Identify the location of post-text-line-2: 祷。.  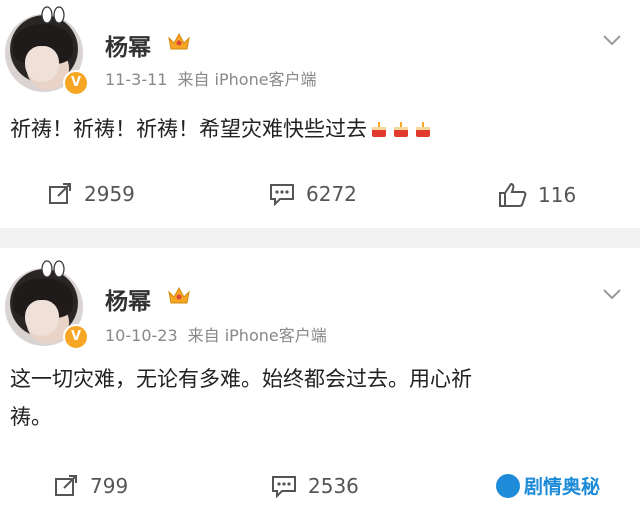
(31, 417).